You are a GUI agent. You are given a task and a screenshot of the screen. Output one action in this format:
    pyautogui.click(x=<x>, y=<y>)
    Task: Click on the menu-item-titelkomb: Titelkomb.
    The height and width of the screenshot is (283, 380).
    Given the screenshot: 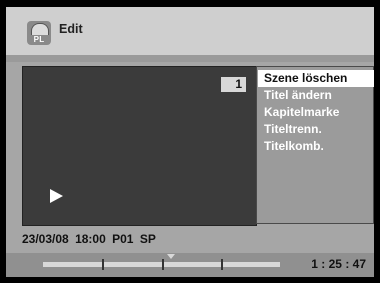 What is the action you would take?
    pyautogui.click(x=316, y=146)
    